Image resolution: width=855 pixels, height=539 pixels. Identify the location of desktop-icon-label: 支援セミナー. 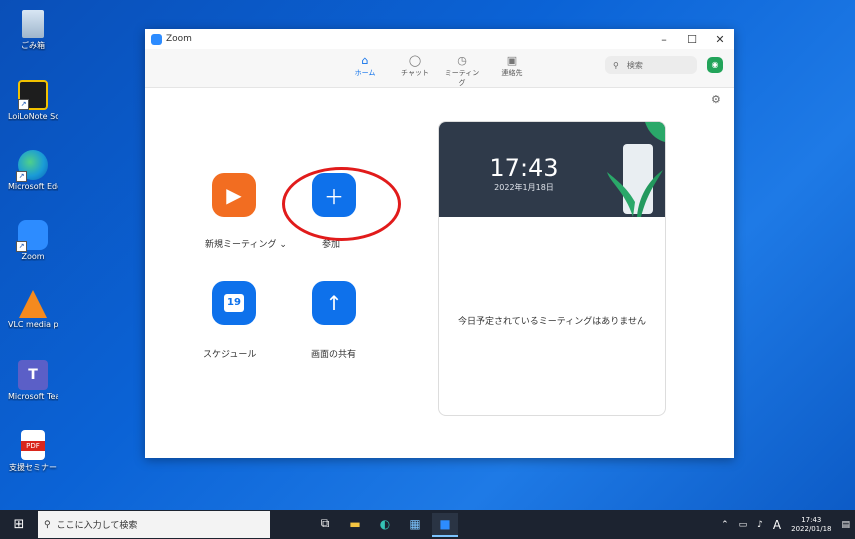
(33, 467).